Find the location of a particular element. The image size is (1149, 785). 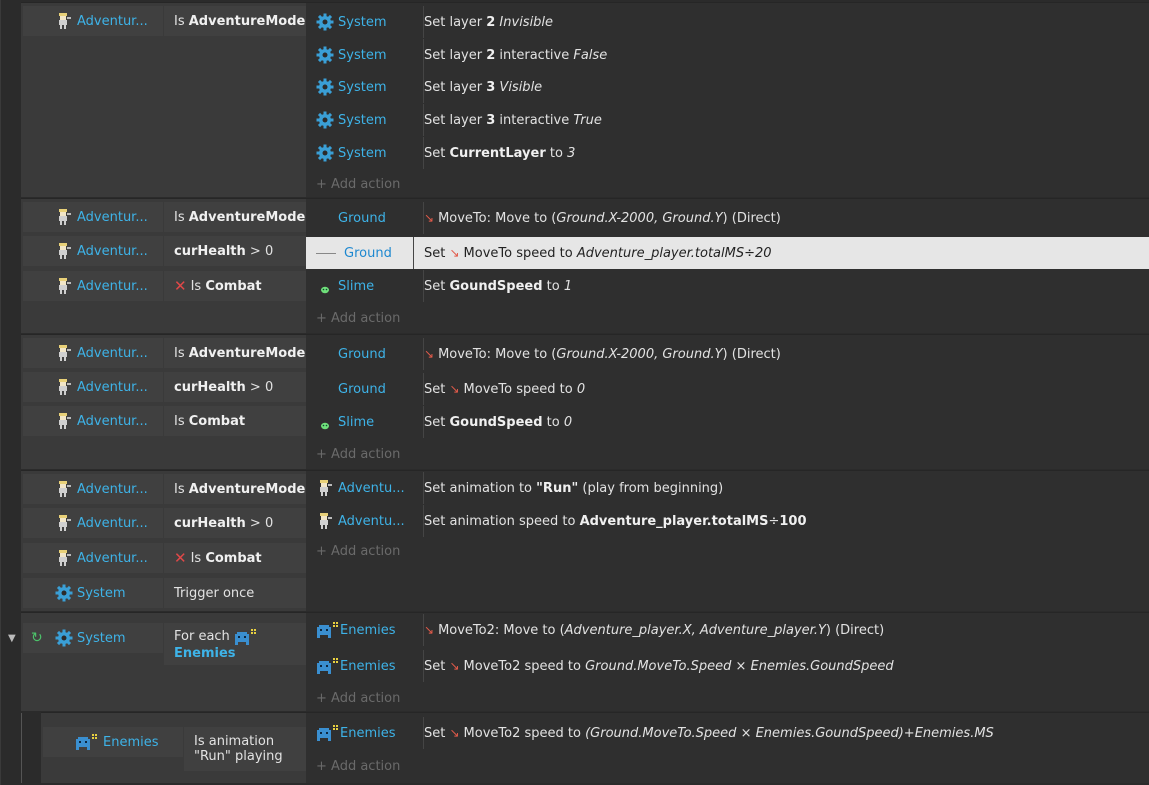

gear-icon is located at coordinates (325, 22).